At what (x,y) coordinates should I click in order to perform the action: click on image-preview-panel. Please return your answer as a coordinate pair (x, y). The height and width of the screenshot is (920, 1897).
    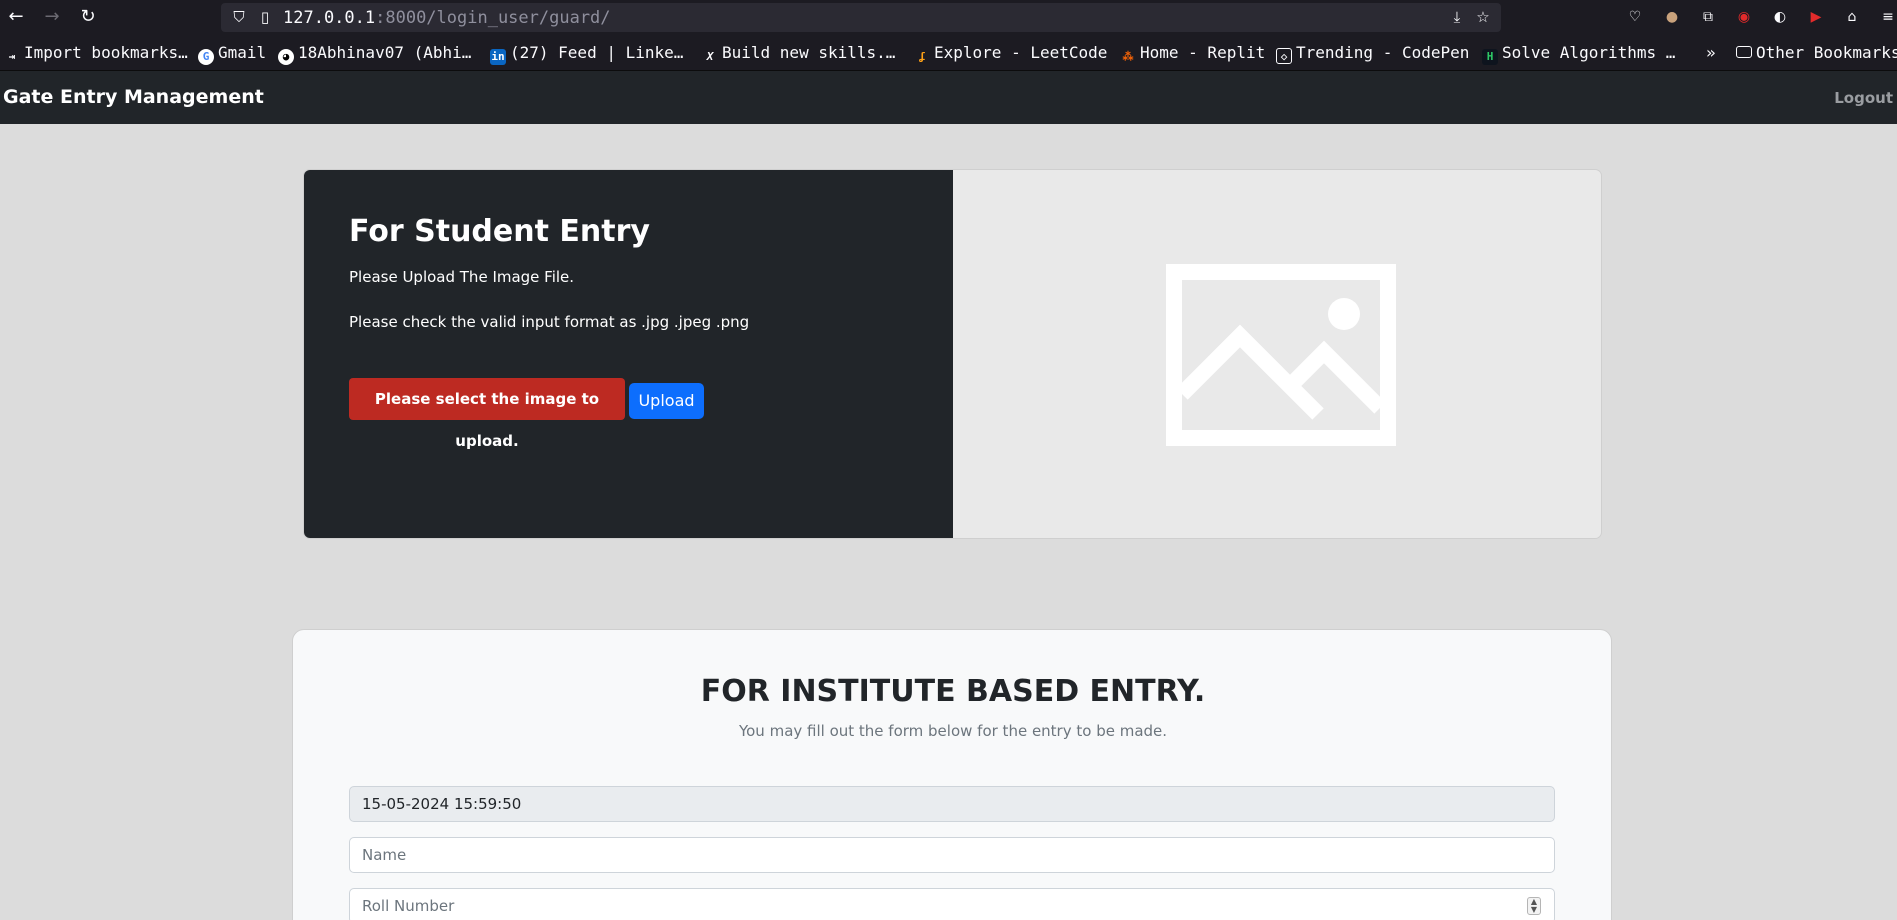
    Looking at the image, I should click on (1277, 354).